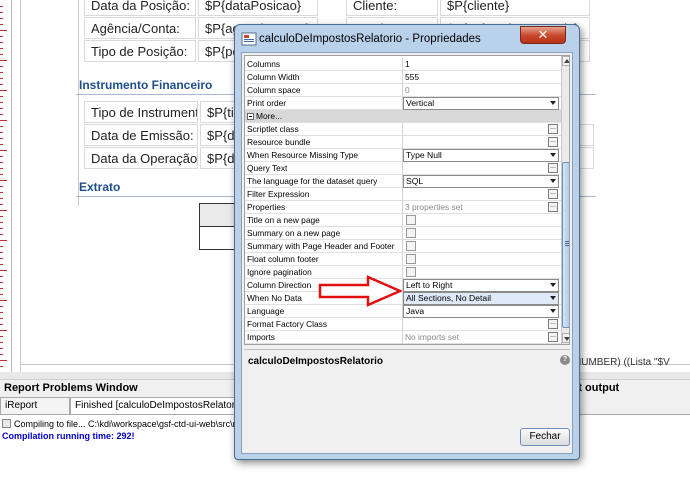 This screenshot has width=690, height=497. What do you see at coordinates (481, 311) in the screenshot?
I see `property-dropdown: Java` at bounding box center [481, 311].